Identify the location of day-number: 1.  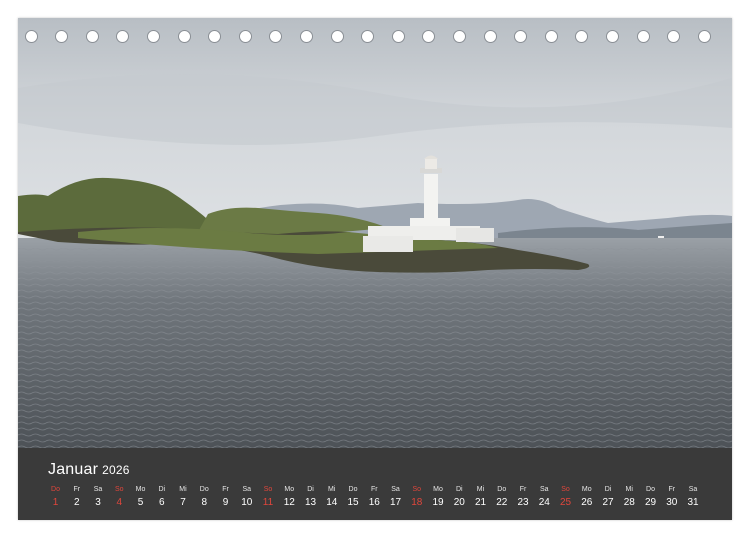
(55, 502).